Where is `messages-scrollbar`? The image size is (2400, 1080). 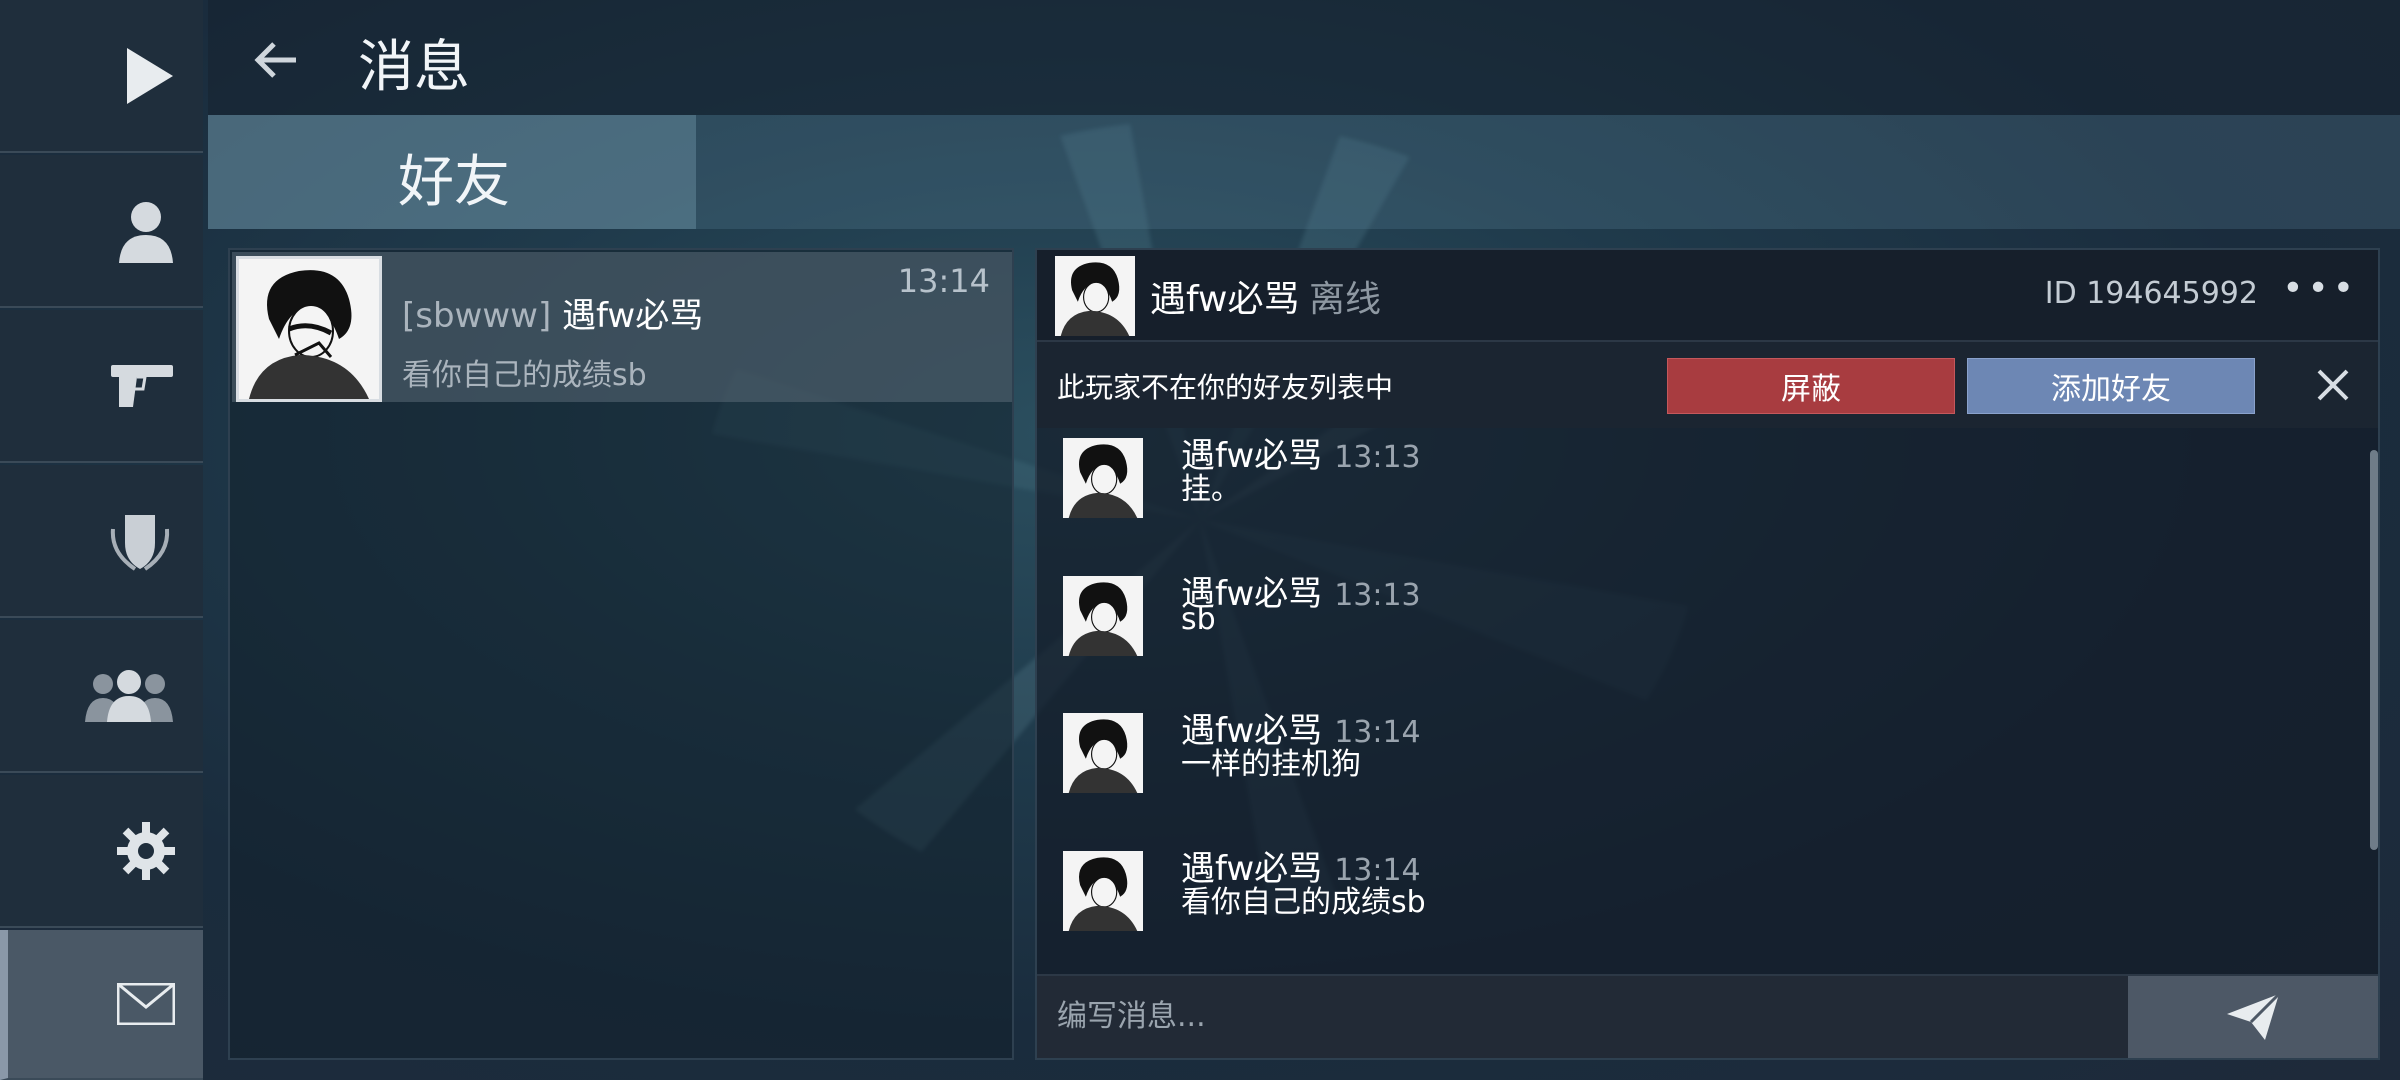
messages-scrollbar is located at coordinates (2374, 650).